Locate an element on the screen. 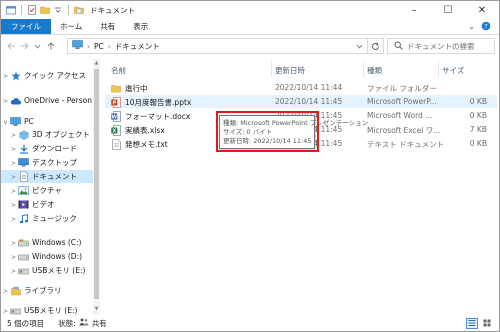  window-controls: – ☐ ✕ is located at coordinates (448, 10).